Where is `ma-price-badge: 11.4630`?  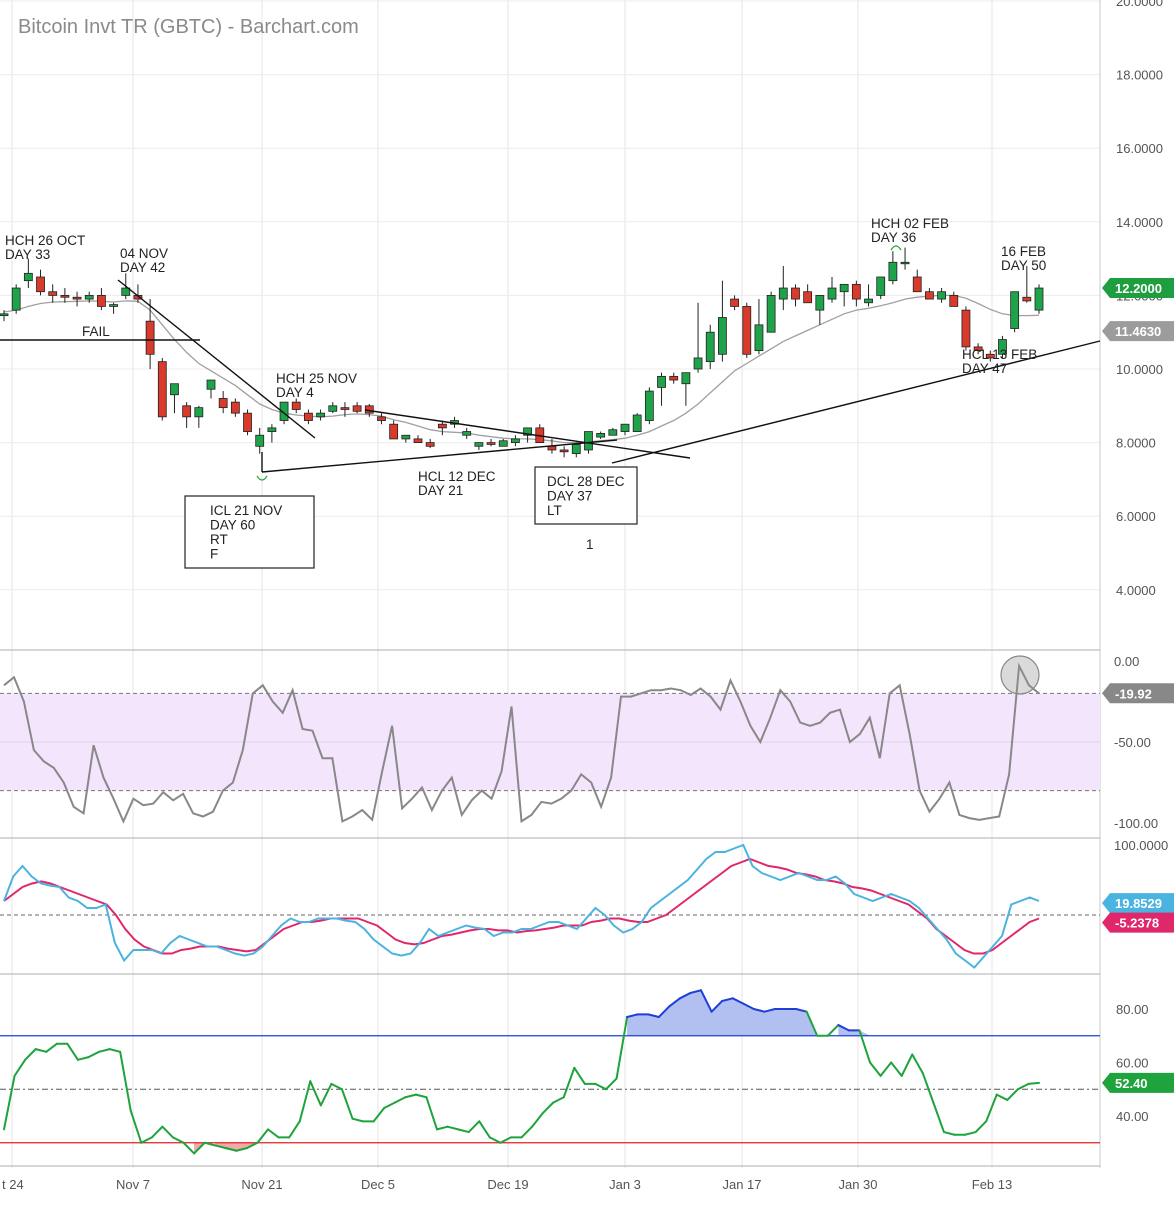 ma-price-badge: 11.4630 is located at coordinates (1138, 331).